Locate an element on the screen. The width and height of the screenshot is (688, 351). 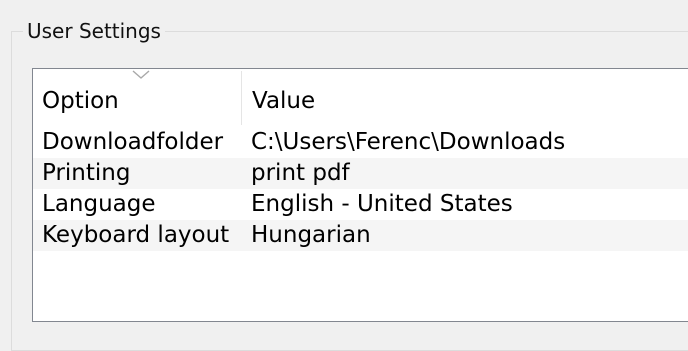
value-cell: C:\Users\Ferenc\Downloads is located at coordinates (408, 142).